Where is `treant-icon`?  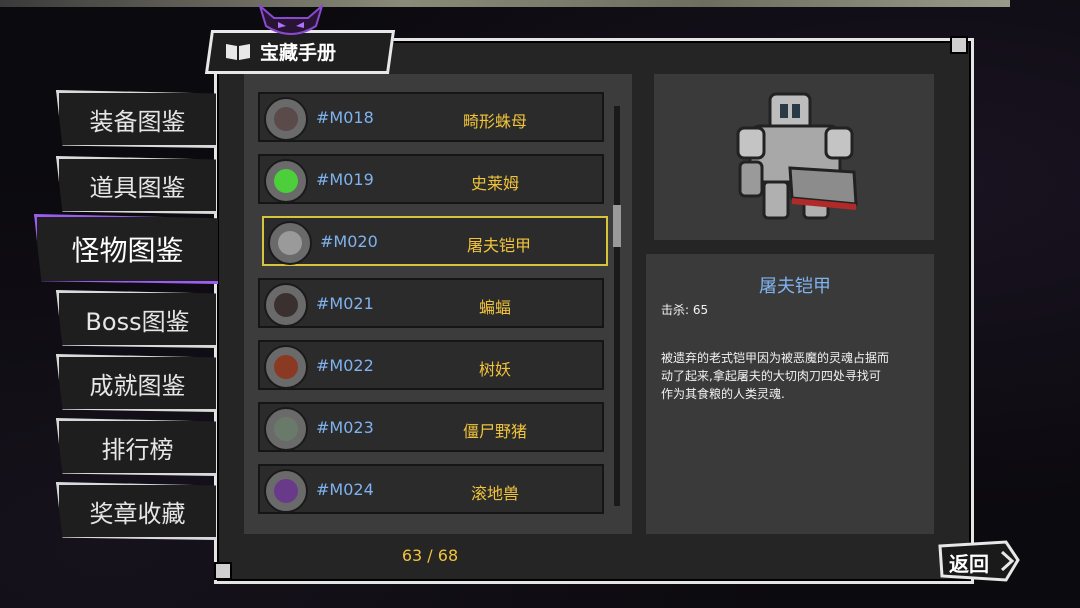 treant-icon is located at coordinates (286, 367).